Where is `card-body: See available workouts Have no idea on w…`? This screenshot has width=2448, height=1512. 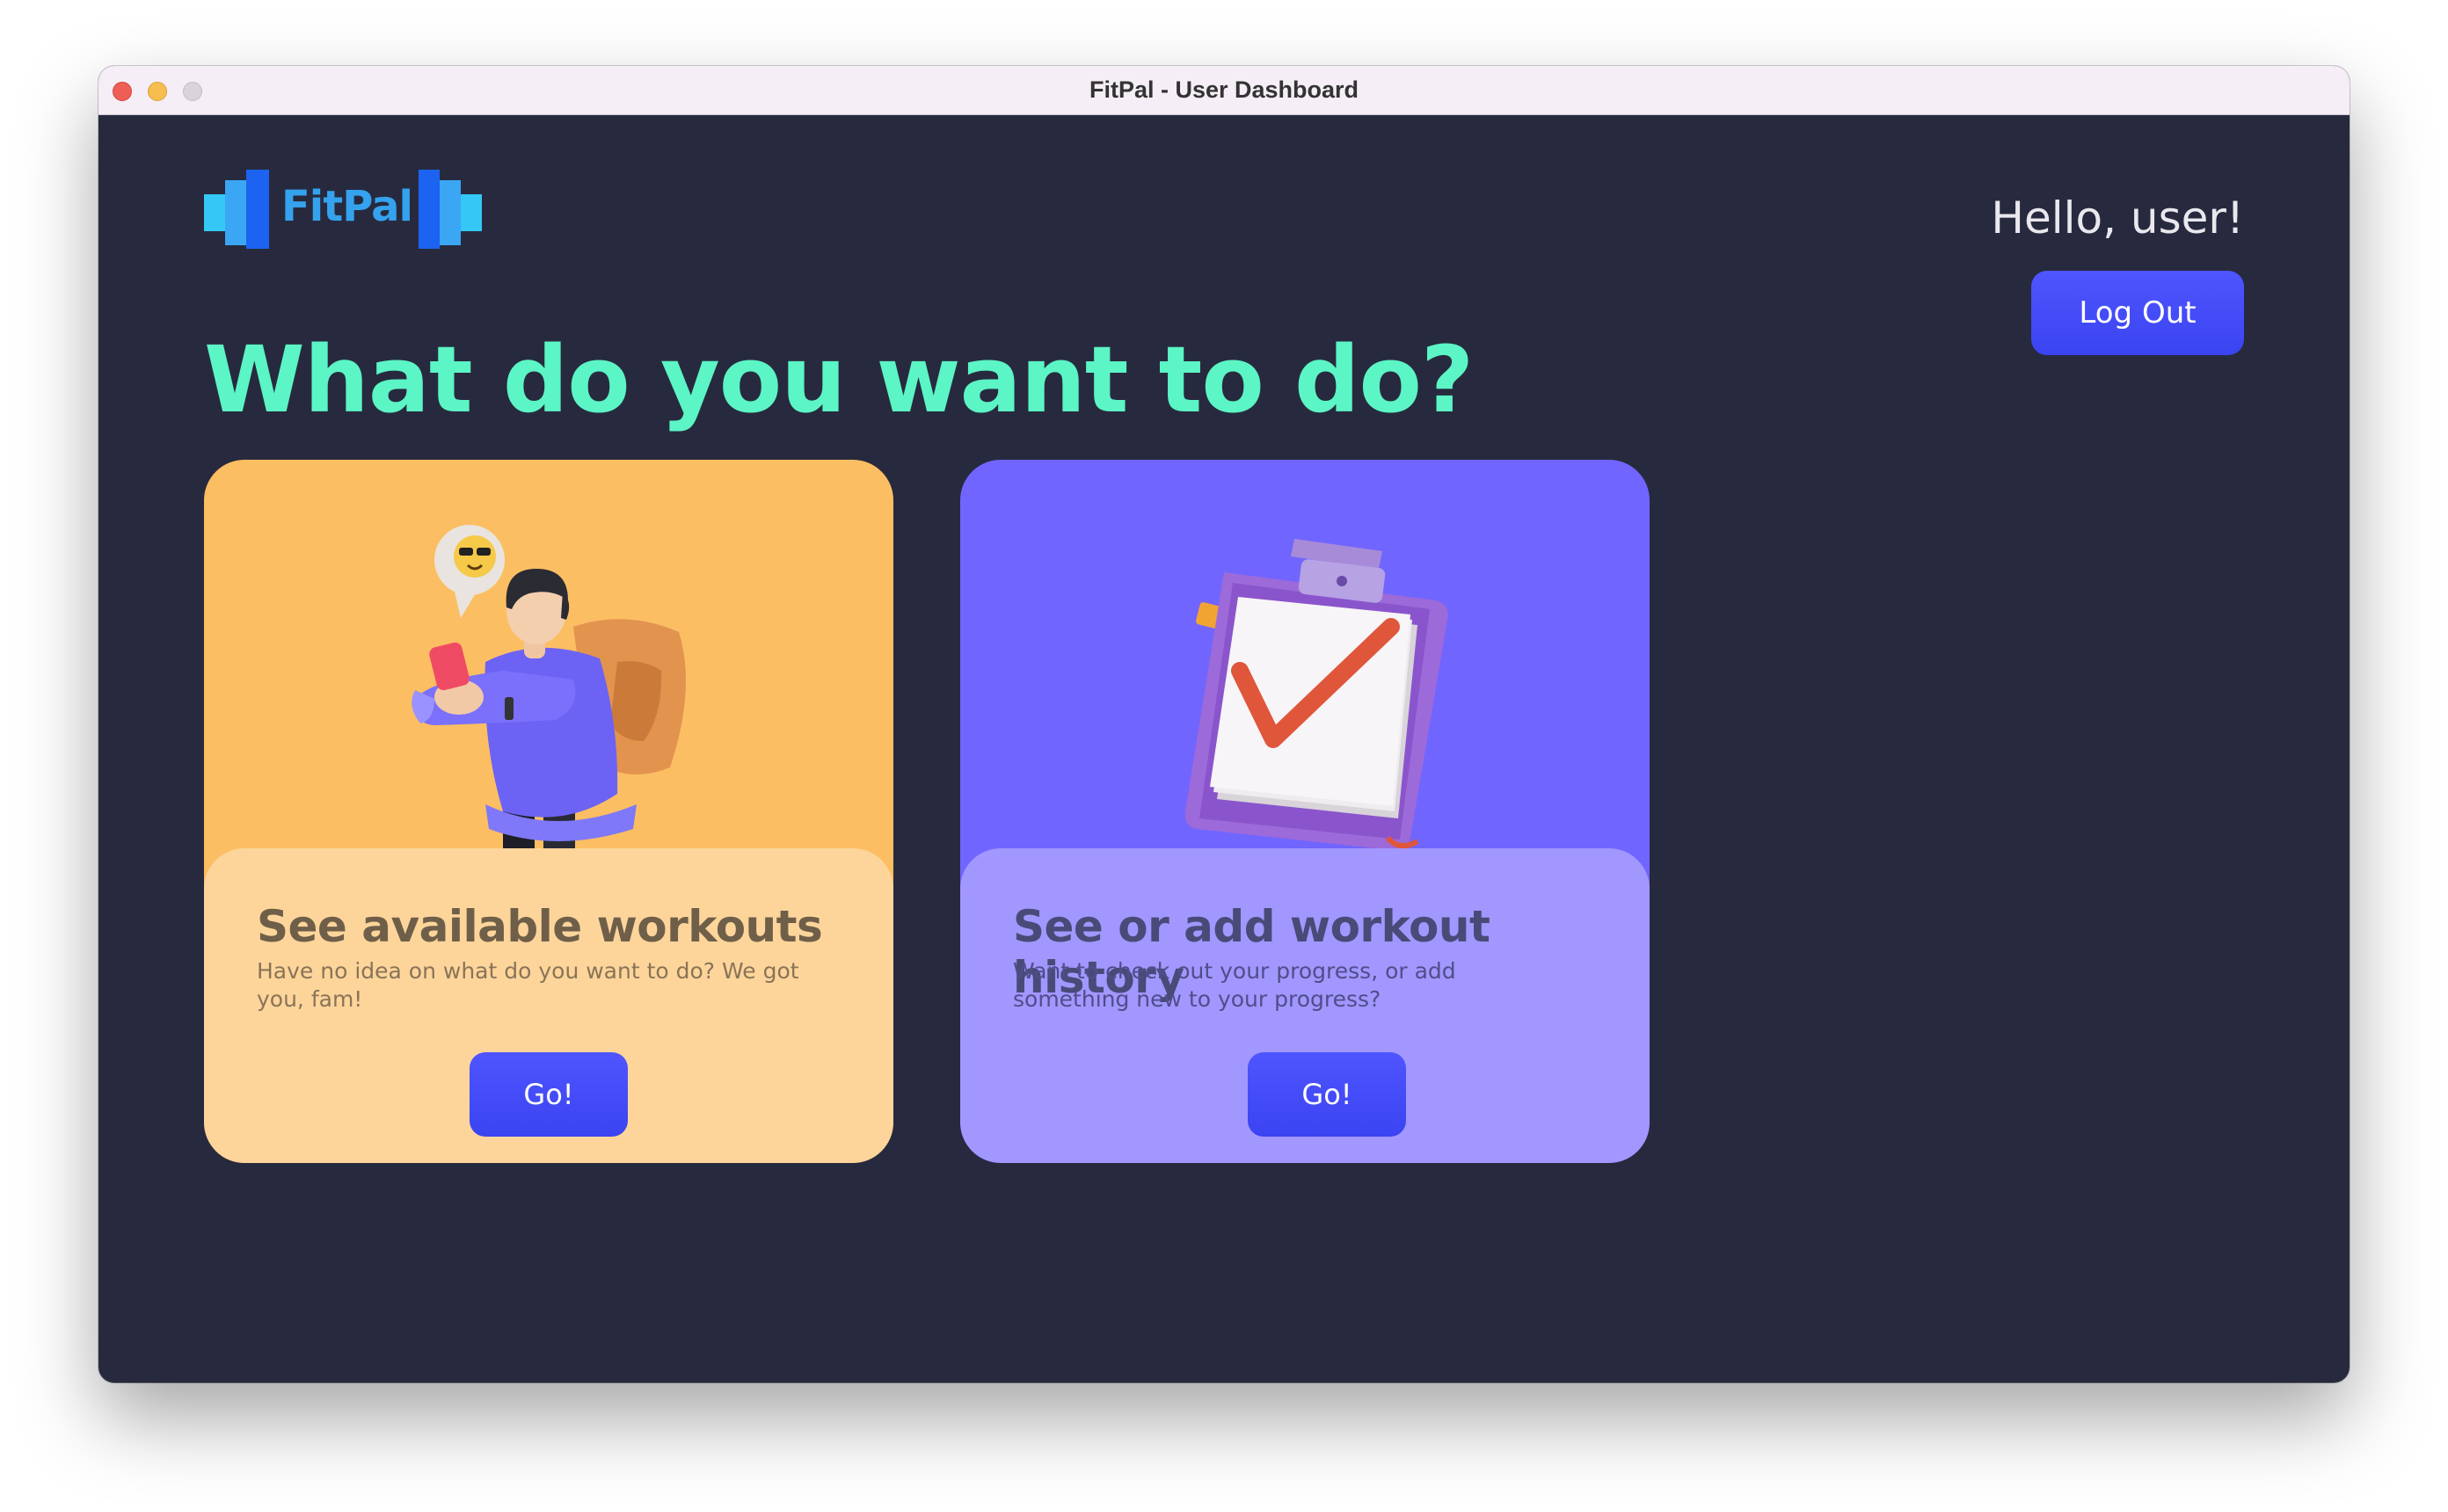 card-body: See available workouts Have no idea on w… is located at coordinates (548, 1006).